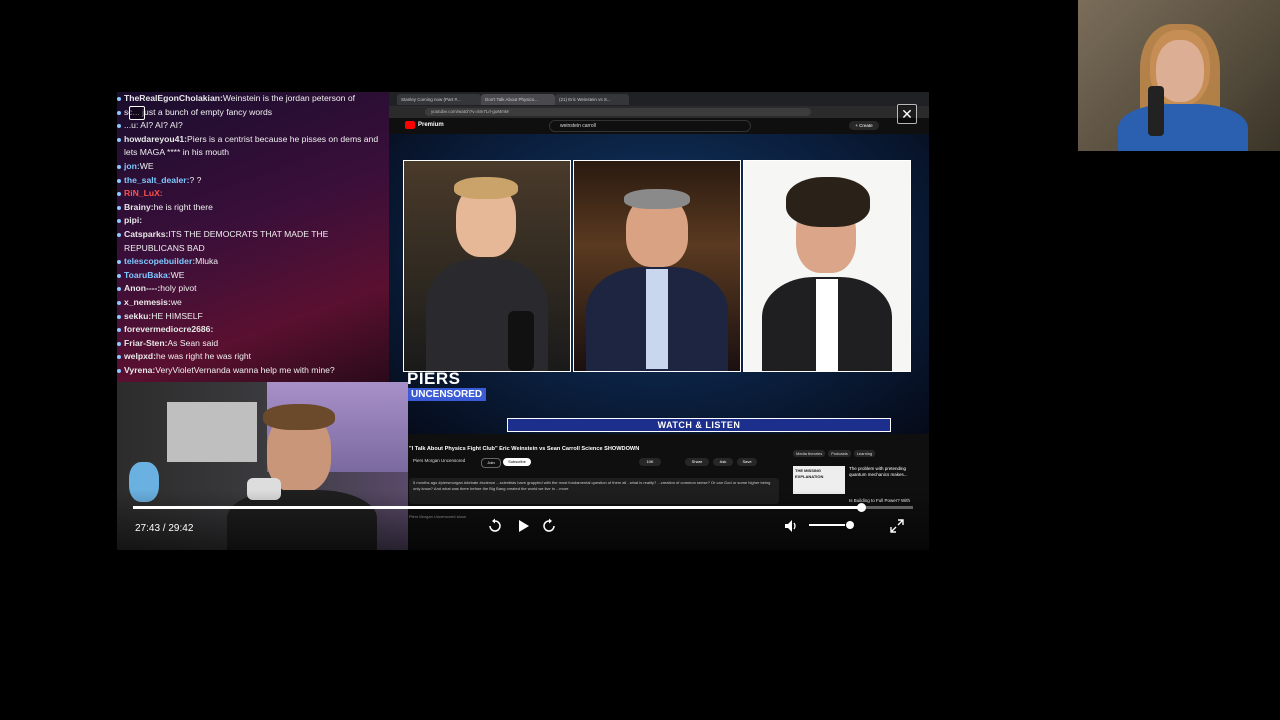  Describe the element at coordinates (164, 528) in the screenshot. I see `time-display: 27:43 / 29:42` at that location.